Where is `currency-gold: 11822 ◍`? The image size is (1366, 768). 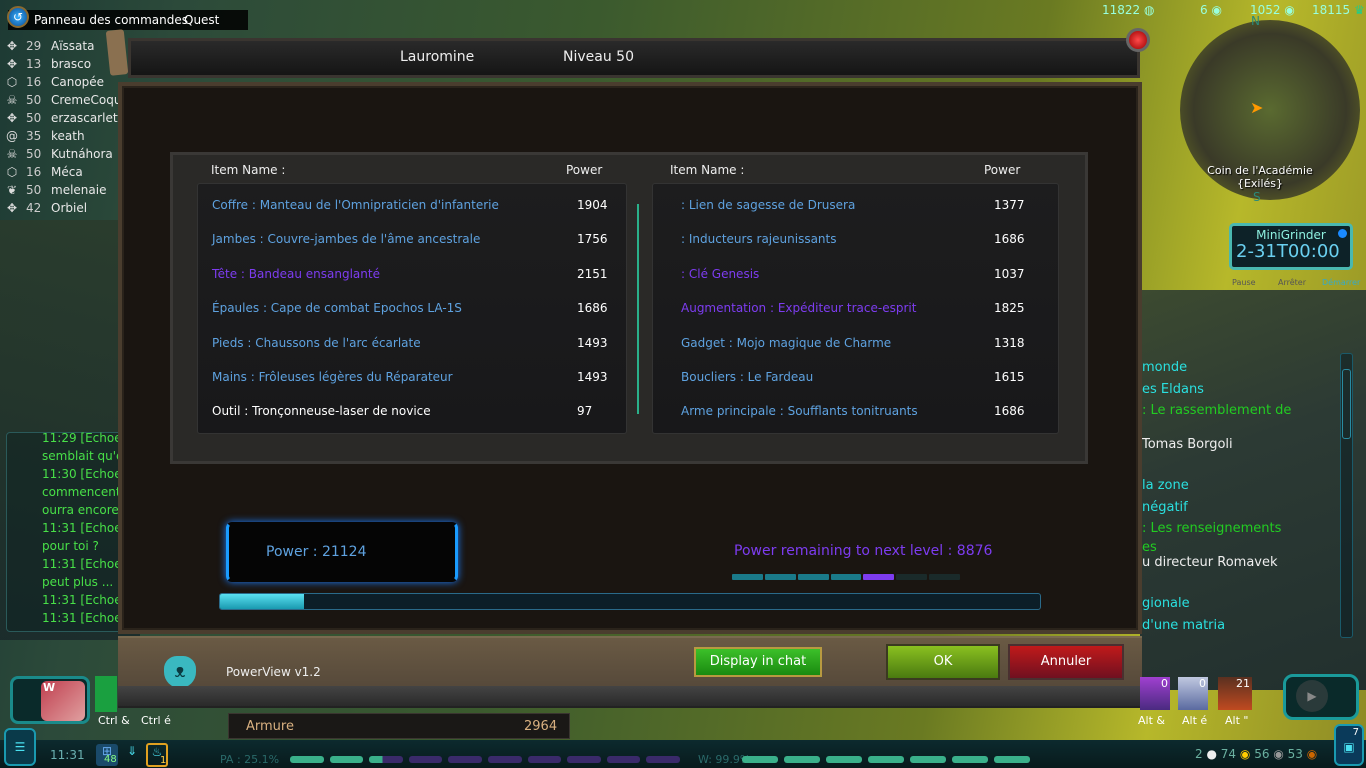
currency-gold: 11822 ◍ is located at coordinates (1128, 10).